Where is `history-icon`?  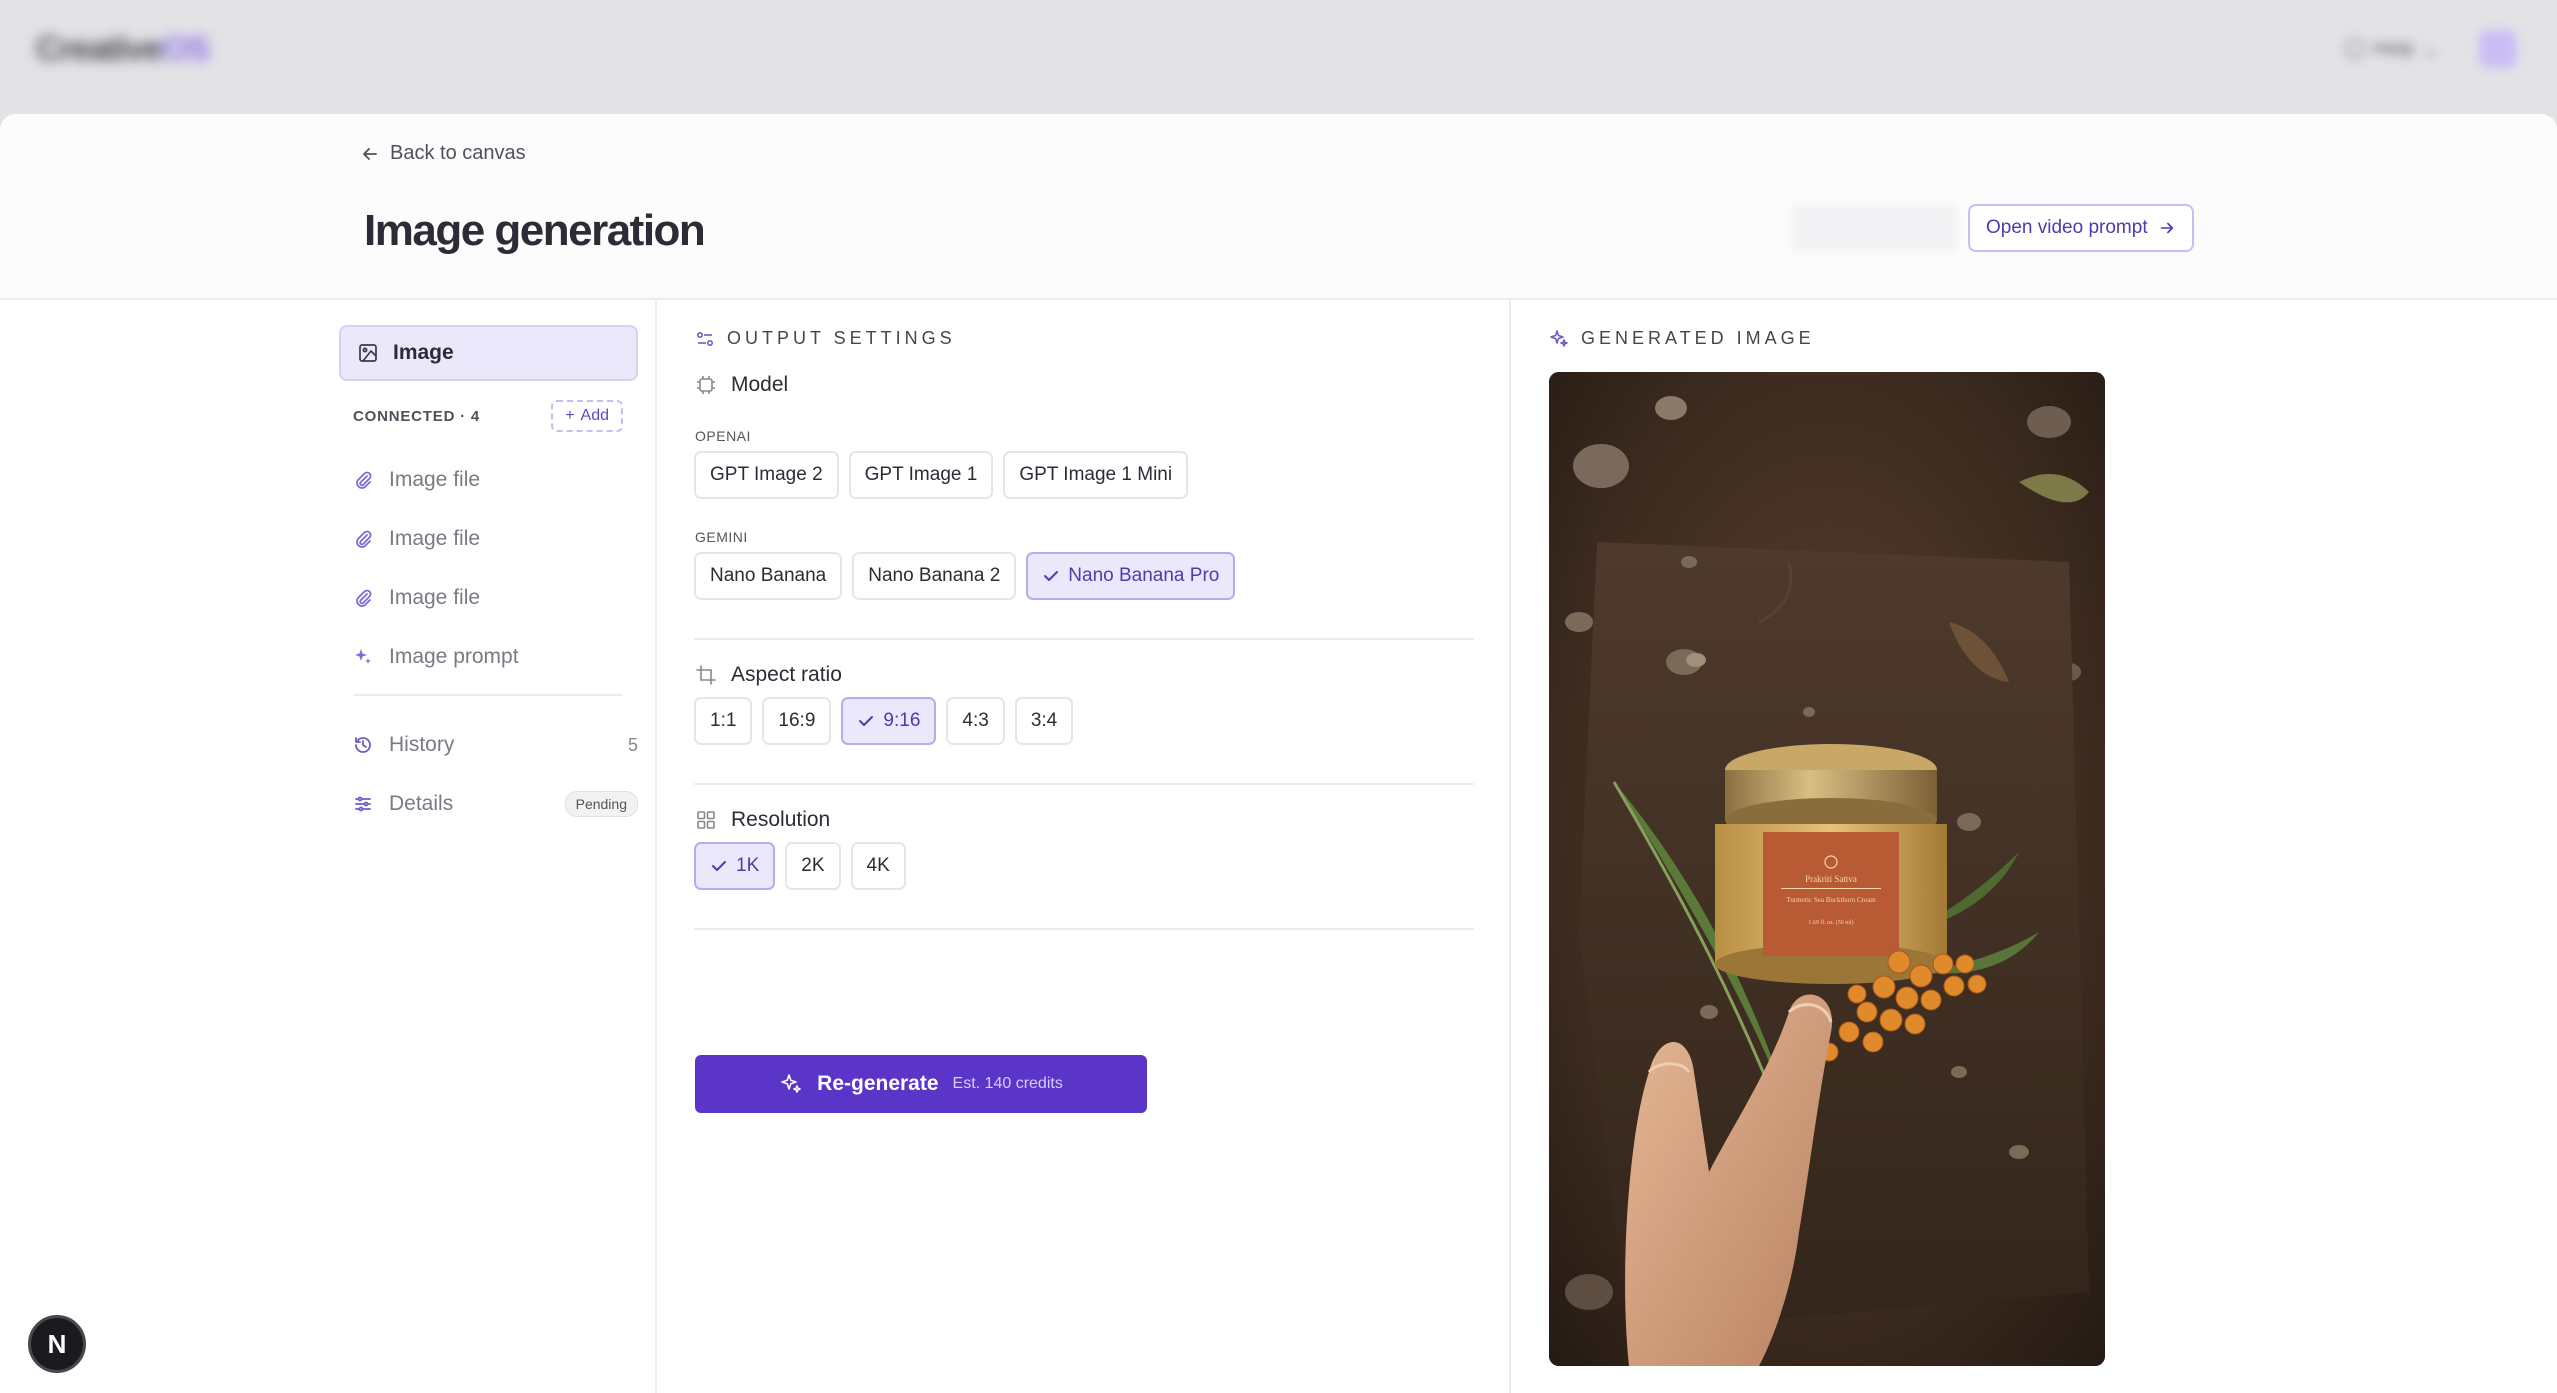
history-icon is located at coordinates (363, 745).